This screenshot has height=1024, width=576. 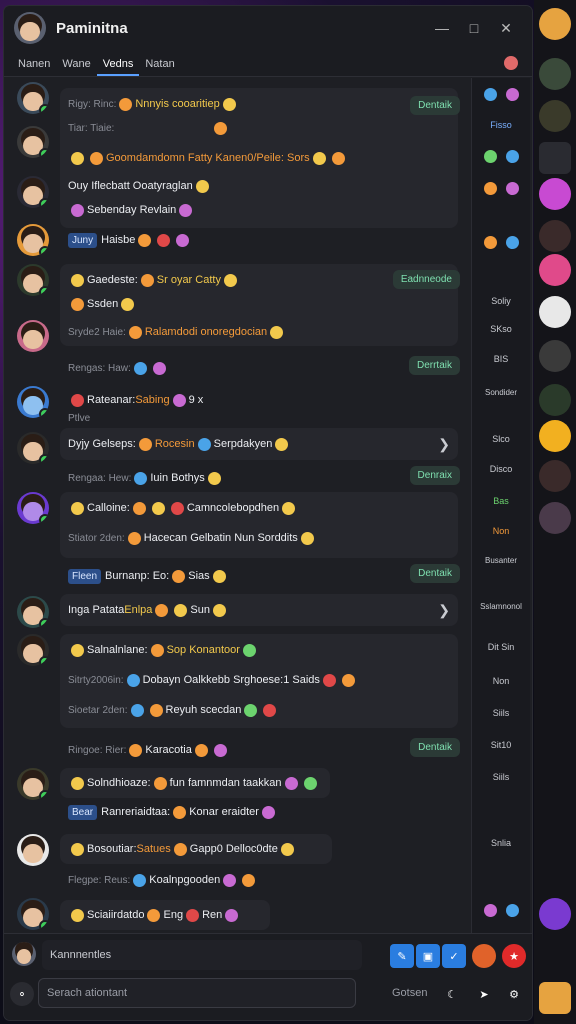 I want to click on message-text: Eng, so click(x=173, y=915).